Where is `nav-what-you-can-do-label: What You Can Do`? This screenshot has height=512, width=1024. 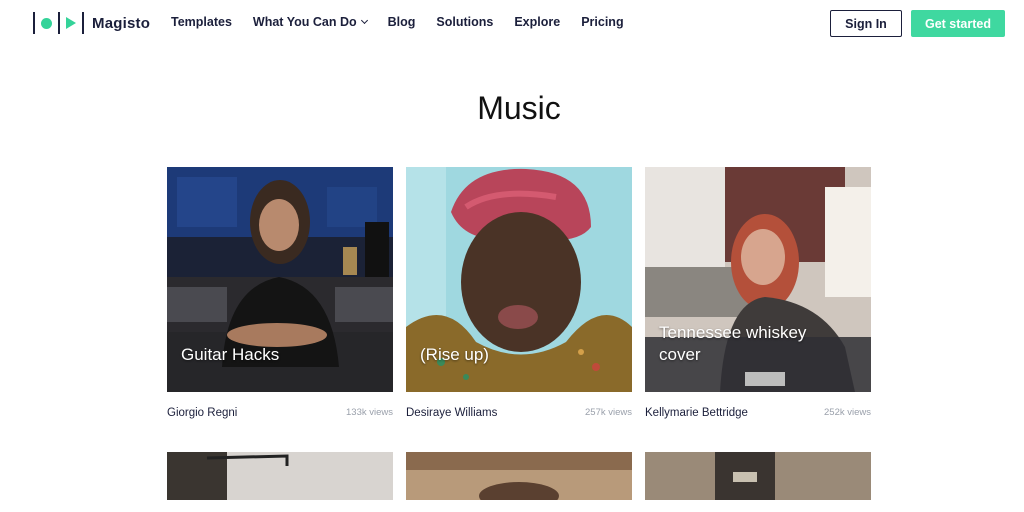 nav-what-you-can-do-label: What You Can Do is located at coordinates (304, 22).